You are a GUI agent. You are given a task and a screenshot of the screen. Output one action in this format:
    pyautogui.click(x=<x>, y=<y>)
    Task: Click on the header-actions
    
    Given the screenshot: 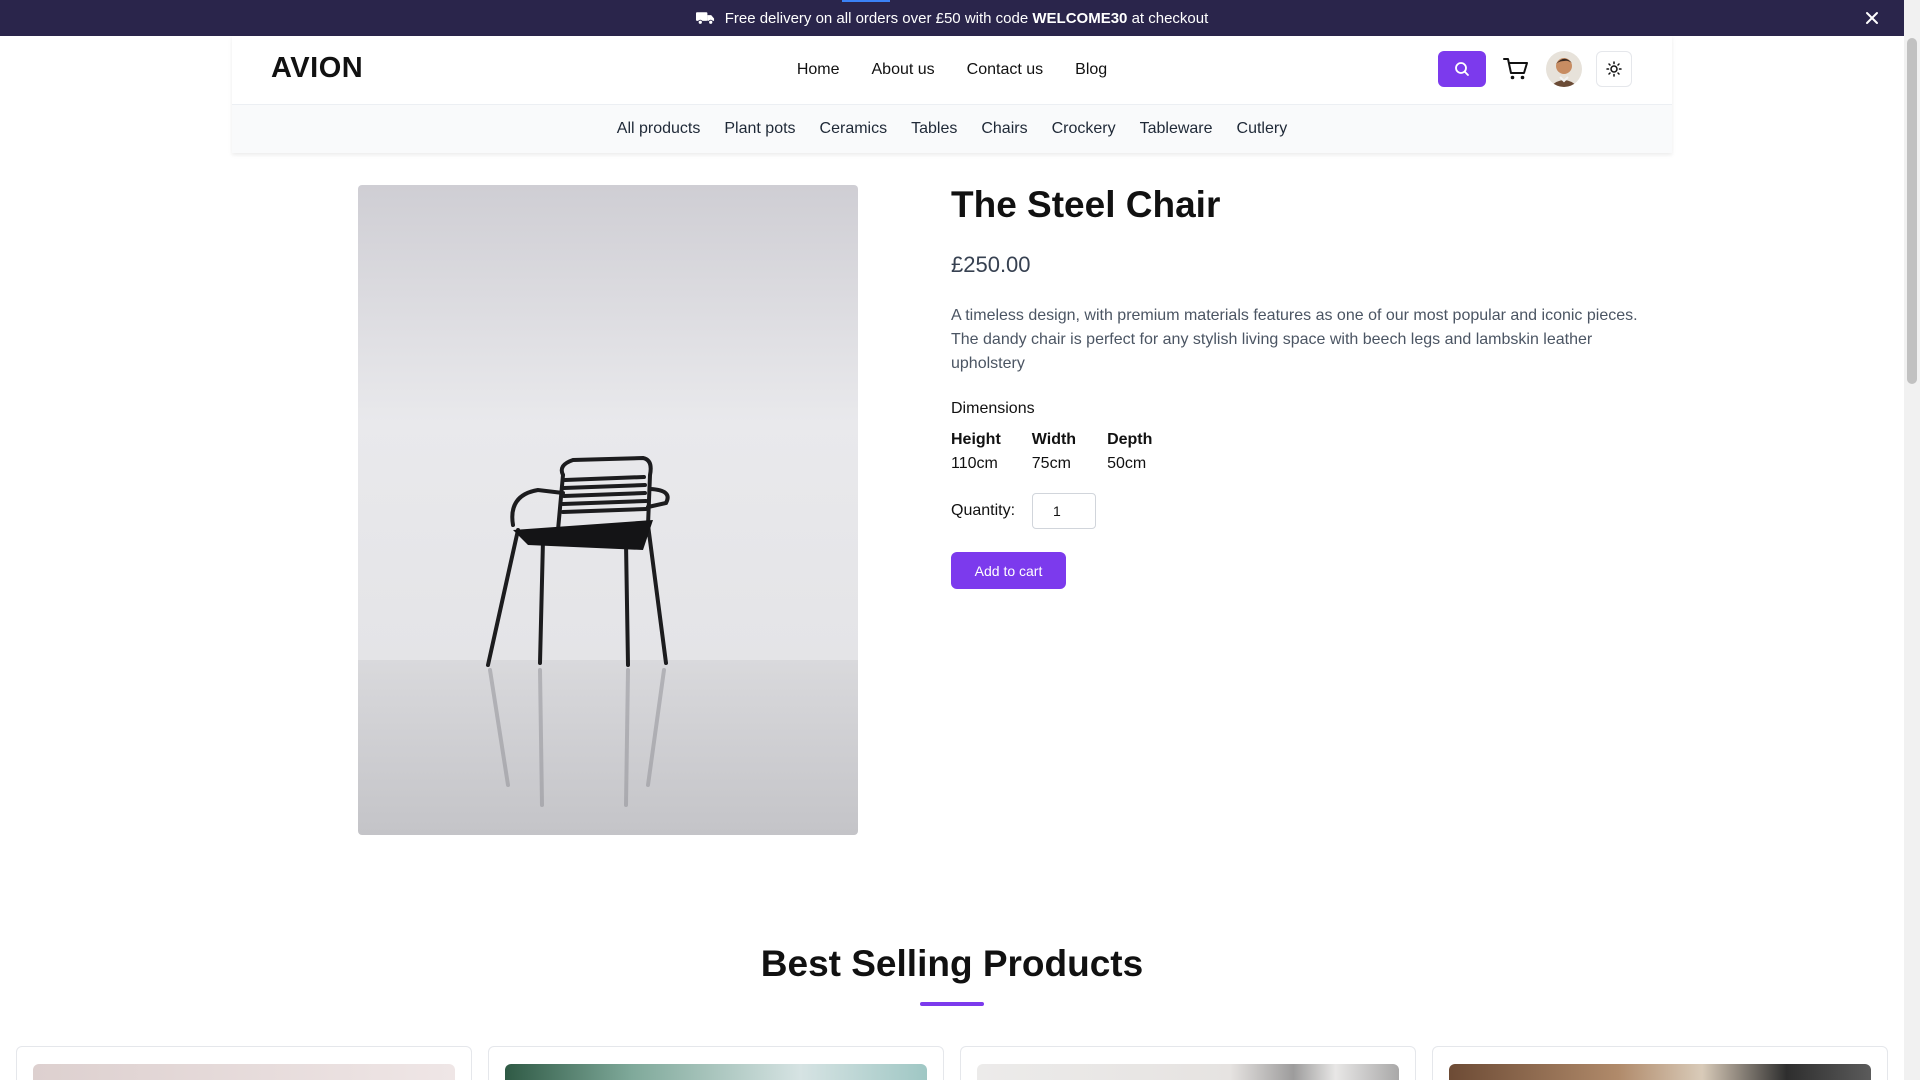 What is the action you would take?
    pyautogui.click(x=1535, y=69)
    